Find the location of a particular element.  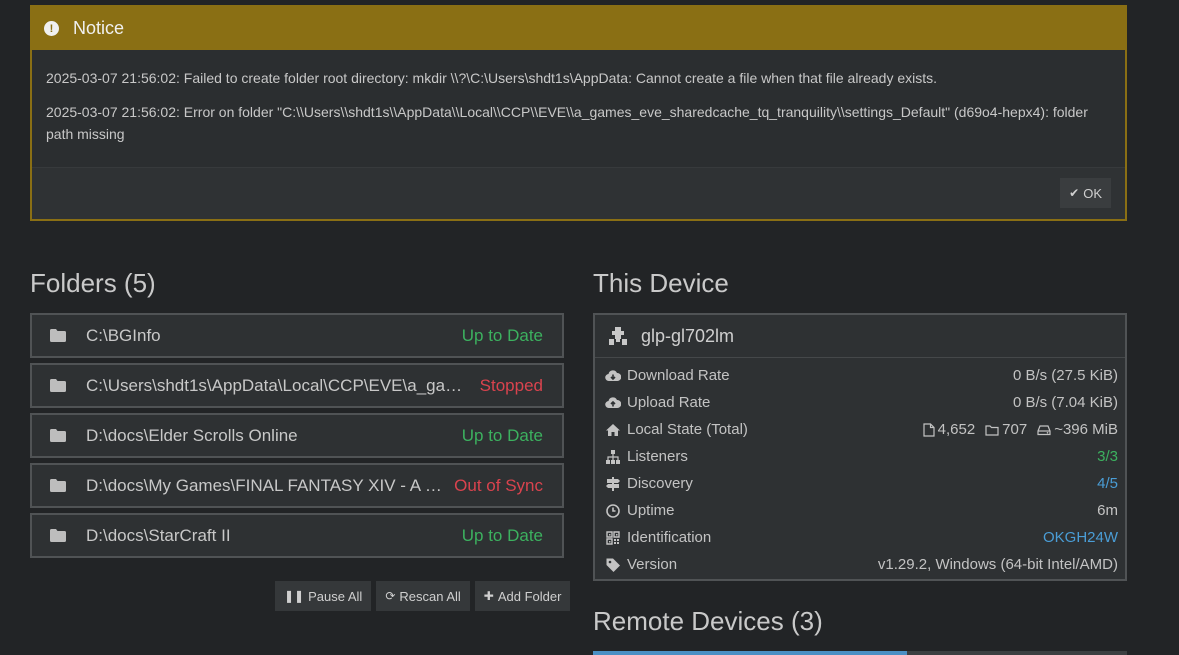

uptime-label: Uptime is located at coordinates (651, 510).